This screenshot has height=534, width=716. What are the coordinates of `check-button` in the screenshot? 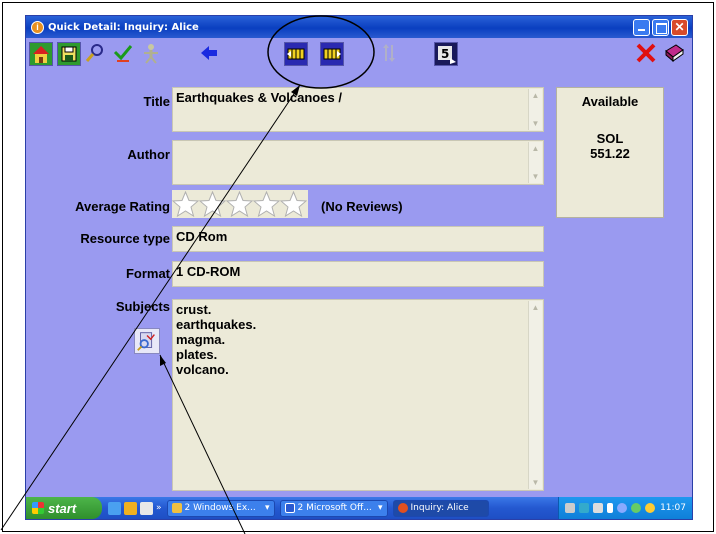 It's located at (124, 54).